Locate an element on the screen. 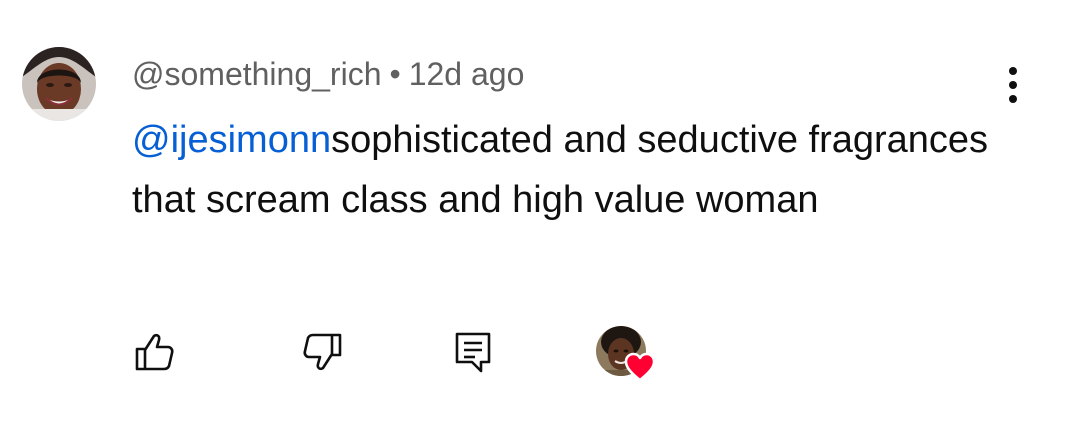  reply-button is located at coordinates (473, 352).